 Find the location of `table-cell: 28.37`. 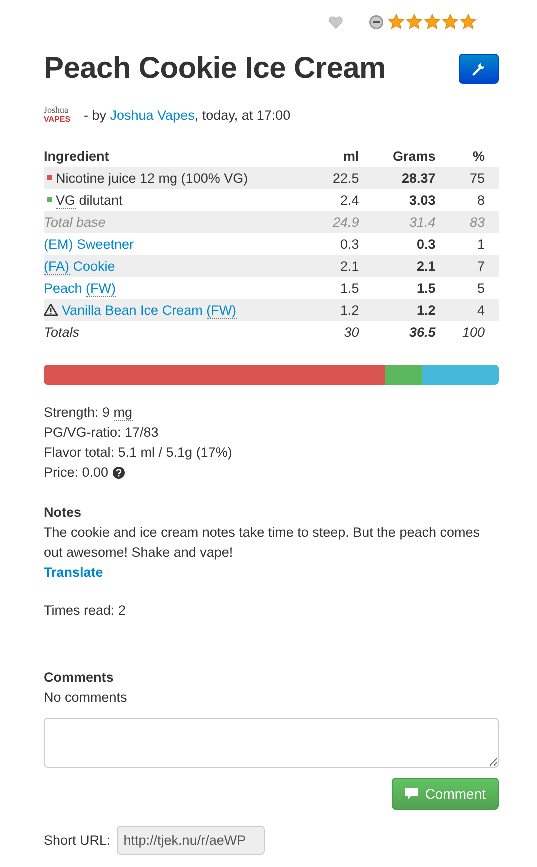

table-cell: 28.37 is located at coordinates (419, 178).